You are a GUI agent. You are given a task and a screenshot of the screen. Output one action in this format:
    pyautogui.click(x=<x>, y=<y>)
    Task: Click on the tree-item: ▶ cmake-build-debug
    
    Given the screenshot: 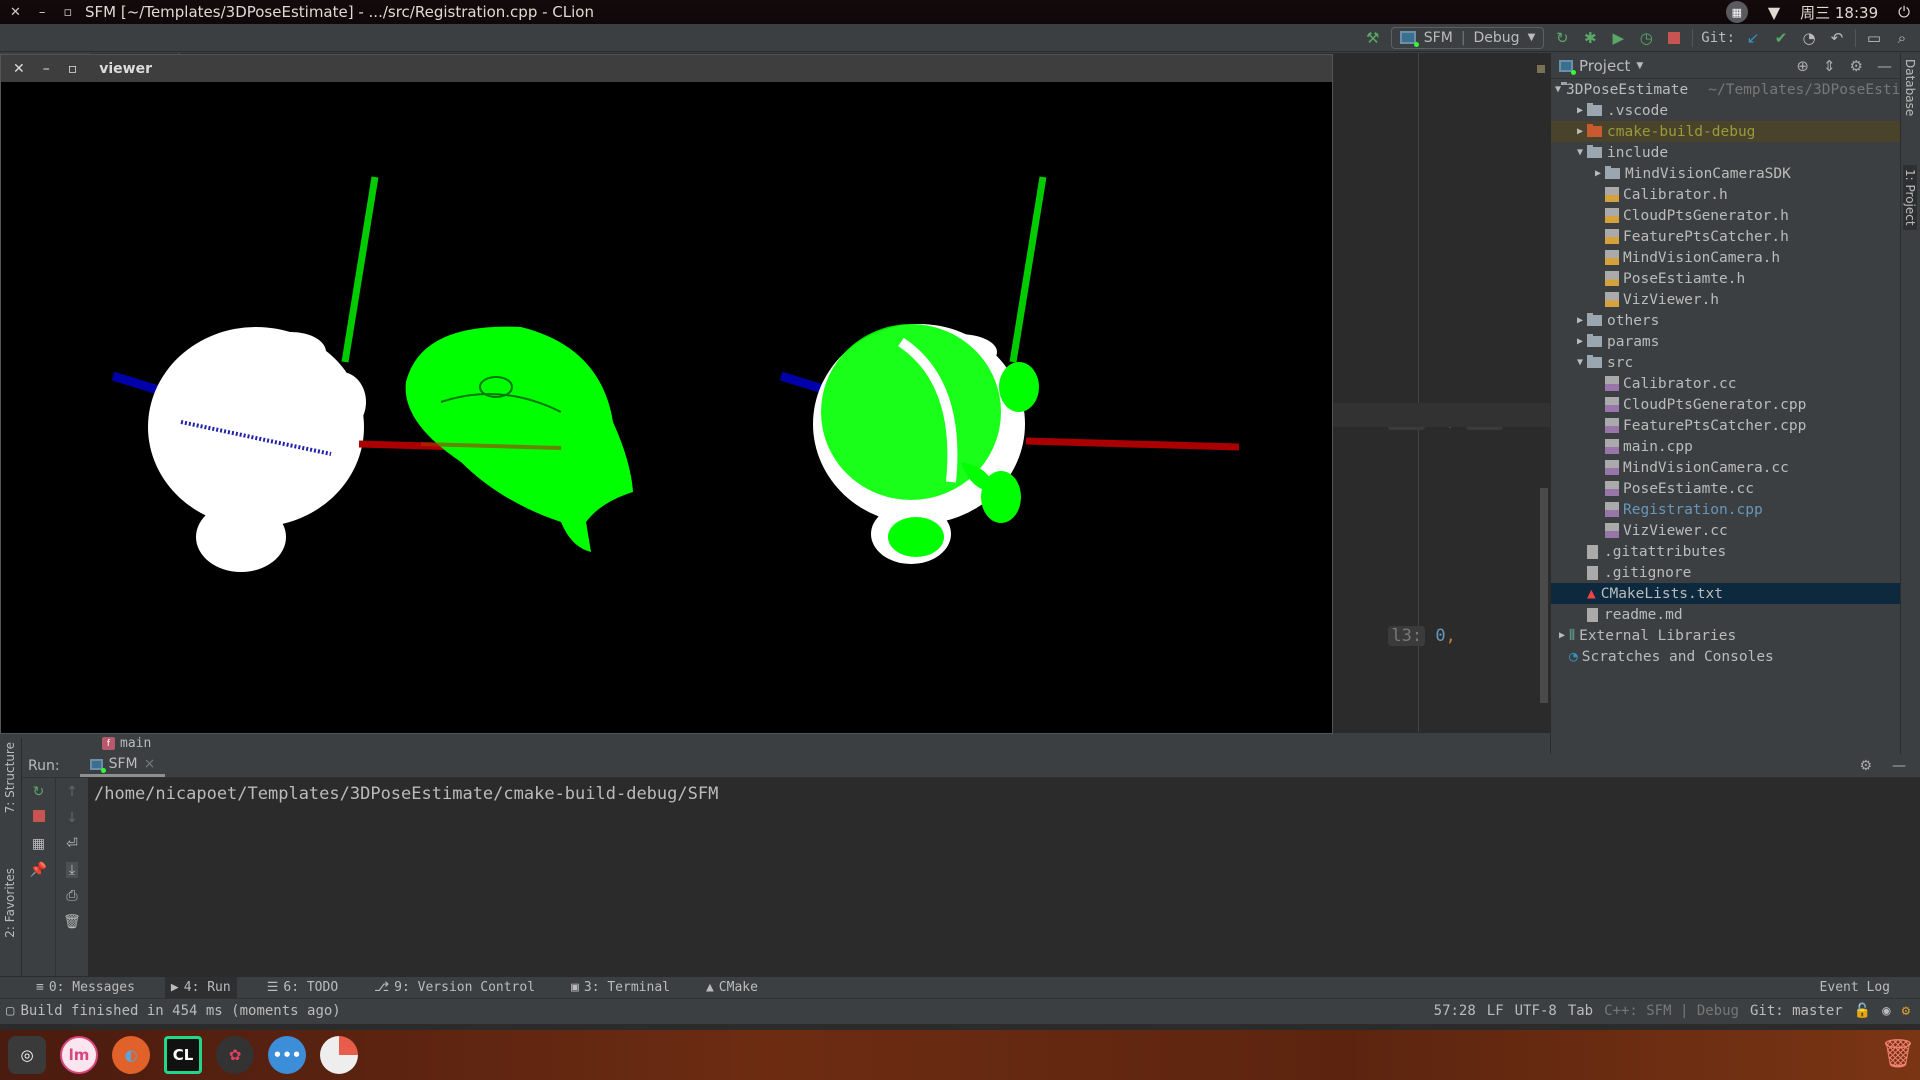 What is the action you would take?
    pyautogui.click(x=1725, y=131)
    